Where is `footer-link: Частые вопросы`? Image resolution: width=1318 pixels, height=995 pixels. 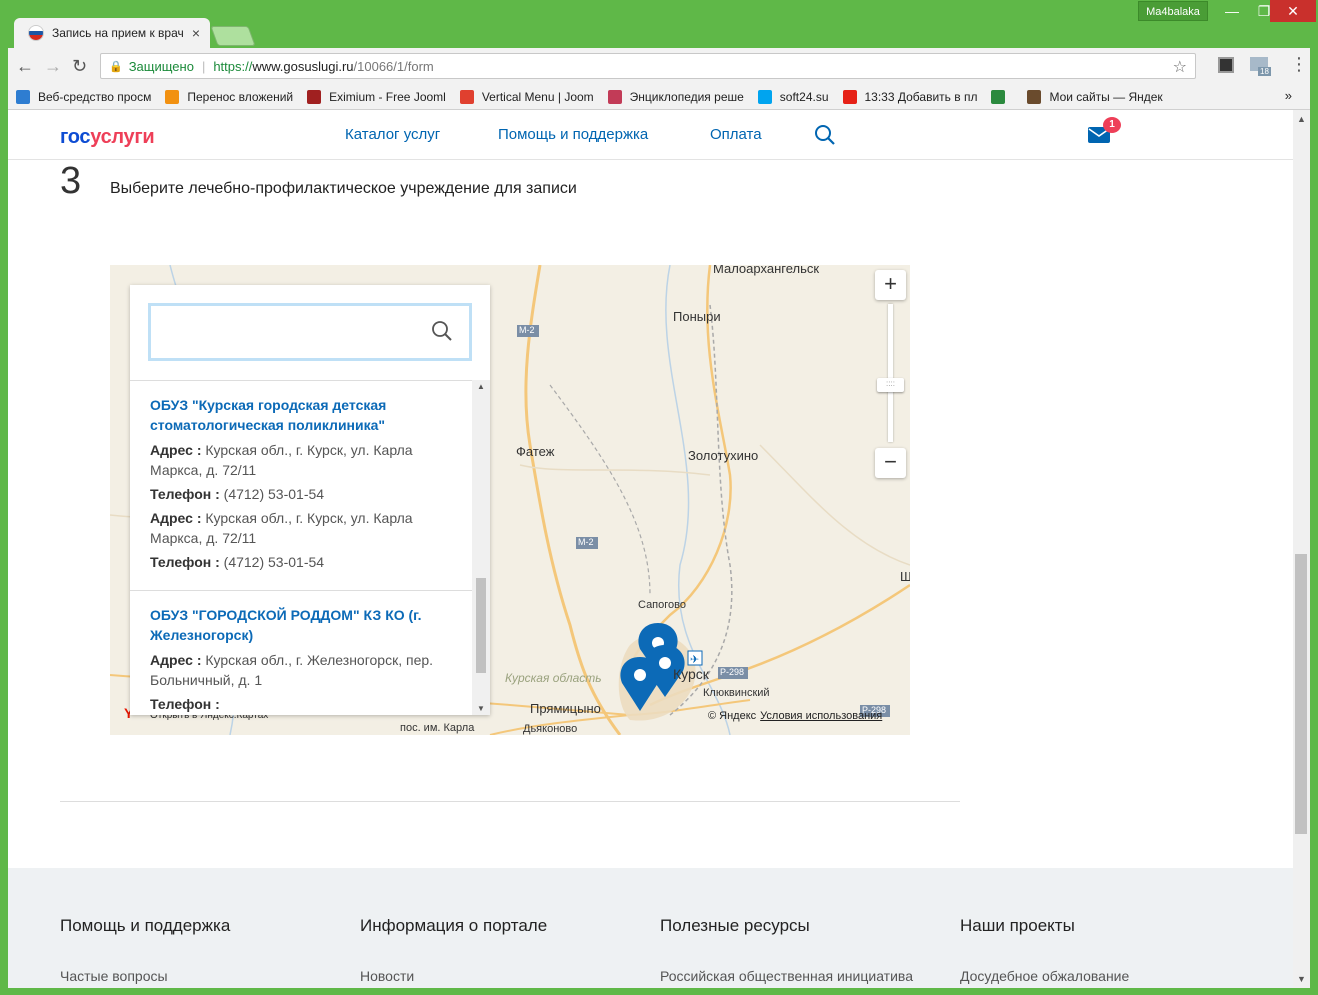
footer-link: Частые вопросы is located at coordinates (145, 976).